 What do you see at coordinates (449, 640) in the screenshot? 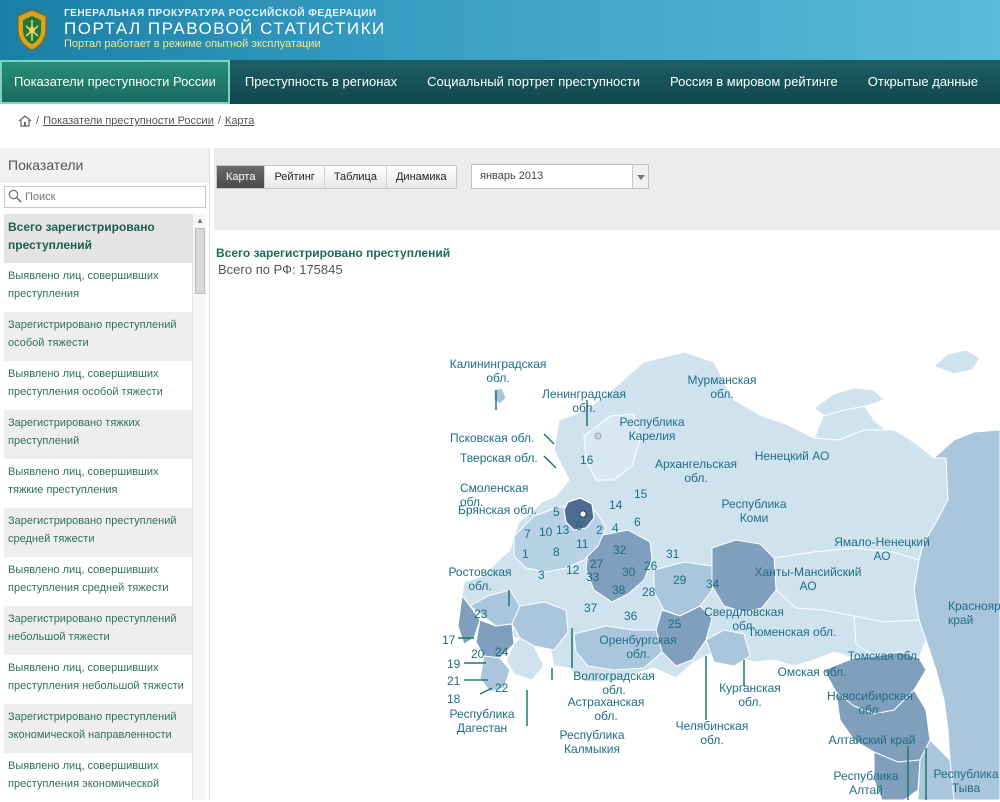
I see `region-number: 17` at bounding box center [449, 640].